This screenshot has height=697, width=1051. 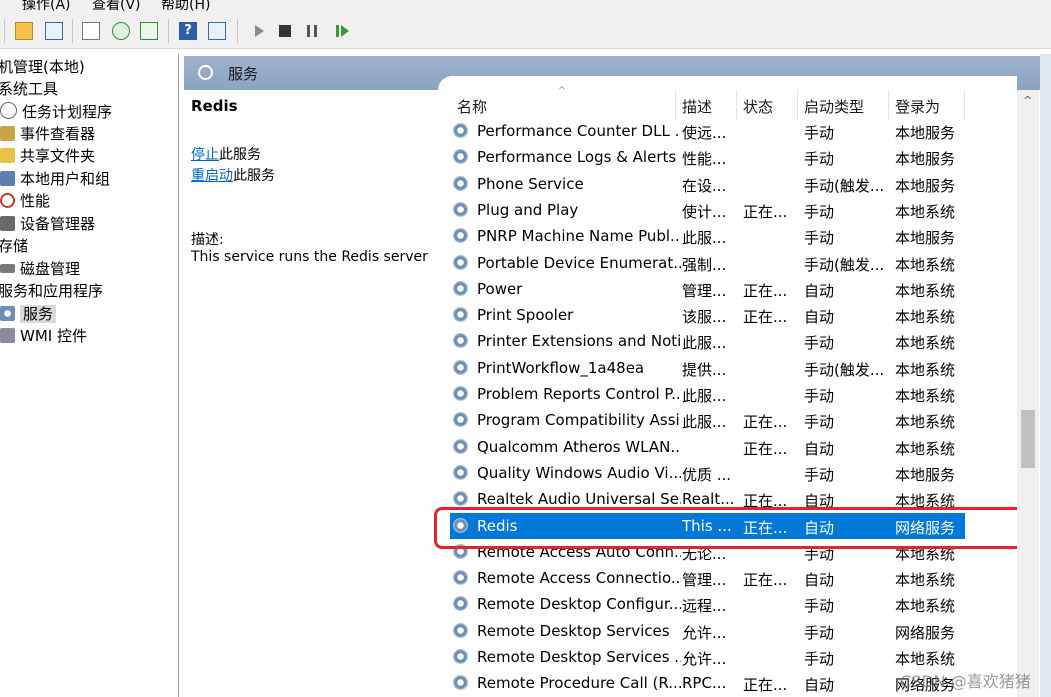 I want to click on menu-view: 查看(V), so click(x=116, y=6).